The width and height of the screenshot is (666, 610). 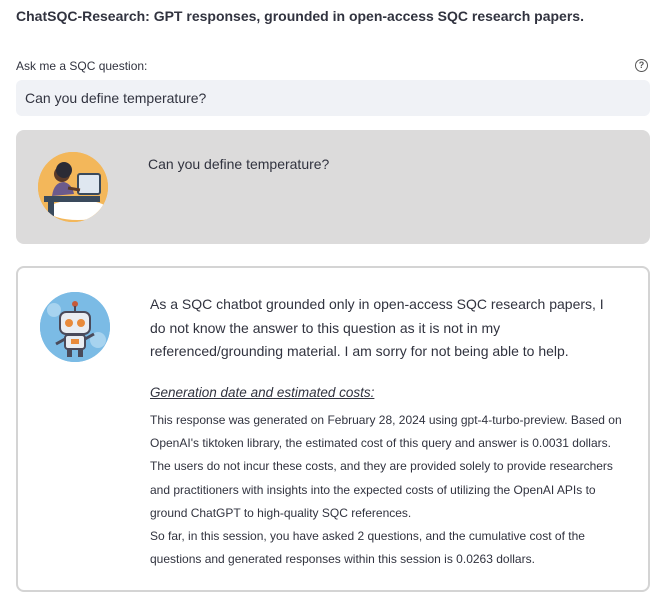 I want to click on question-circle-icon: ?, so click(x=641, y=65).